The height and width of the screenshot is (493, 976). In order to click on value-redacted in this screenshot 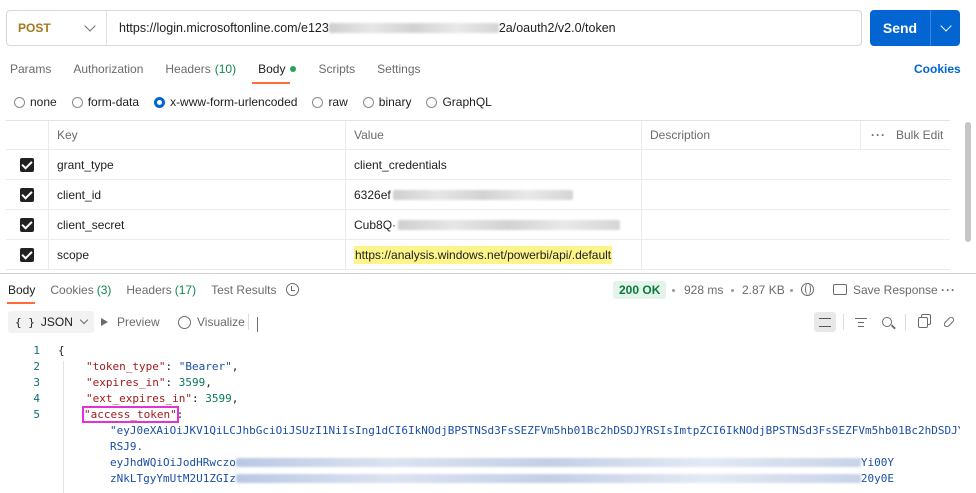, I will do `click(509, 224)`.